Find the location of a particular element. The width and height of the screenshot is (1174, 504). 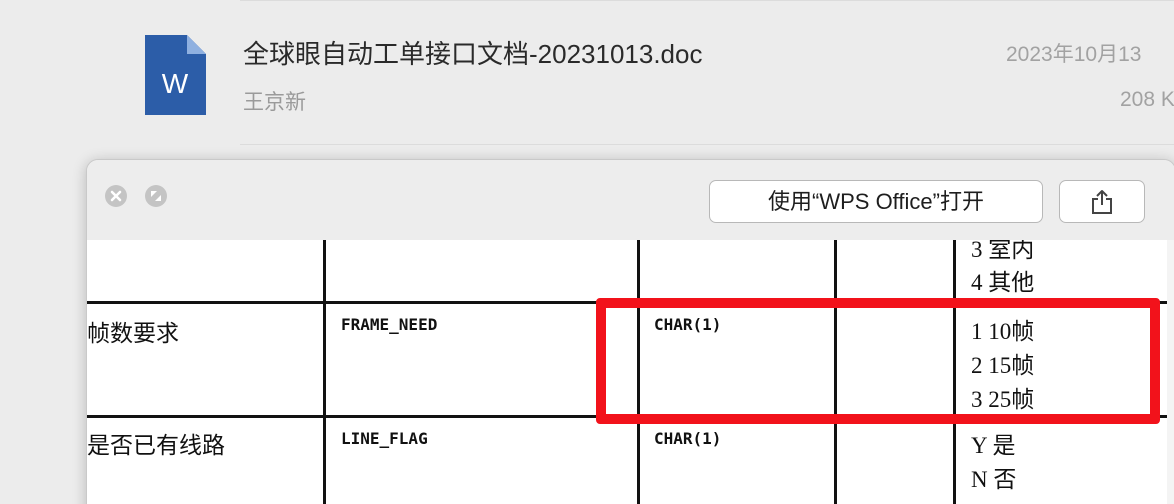

share-button is located at coordinates (1102, 201).